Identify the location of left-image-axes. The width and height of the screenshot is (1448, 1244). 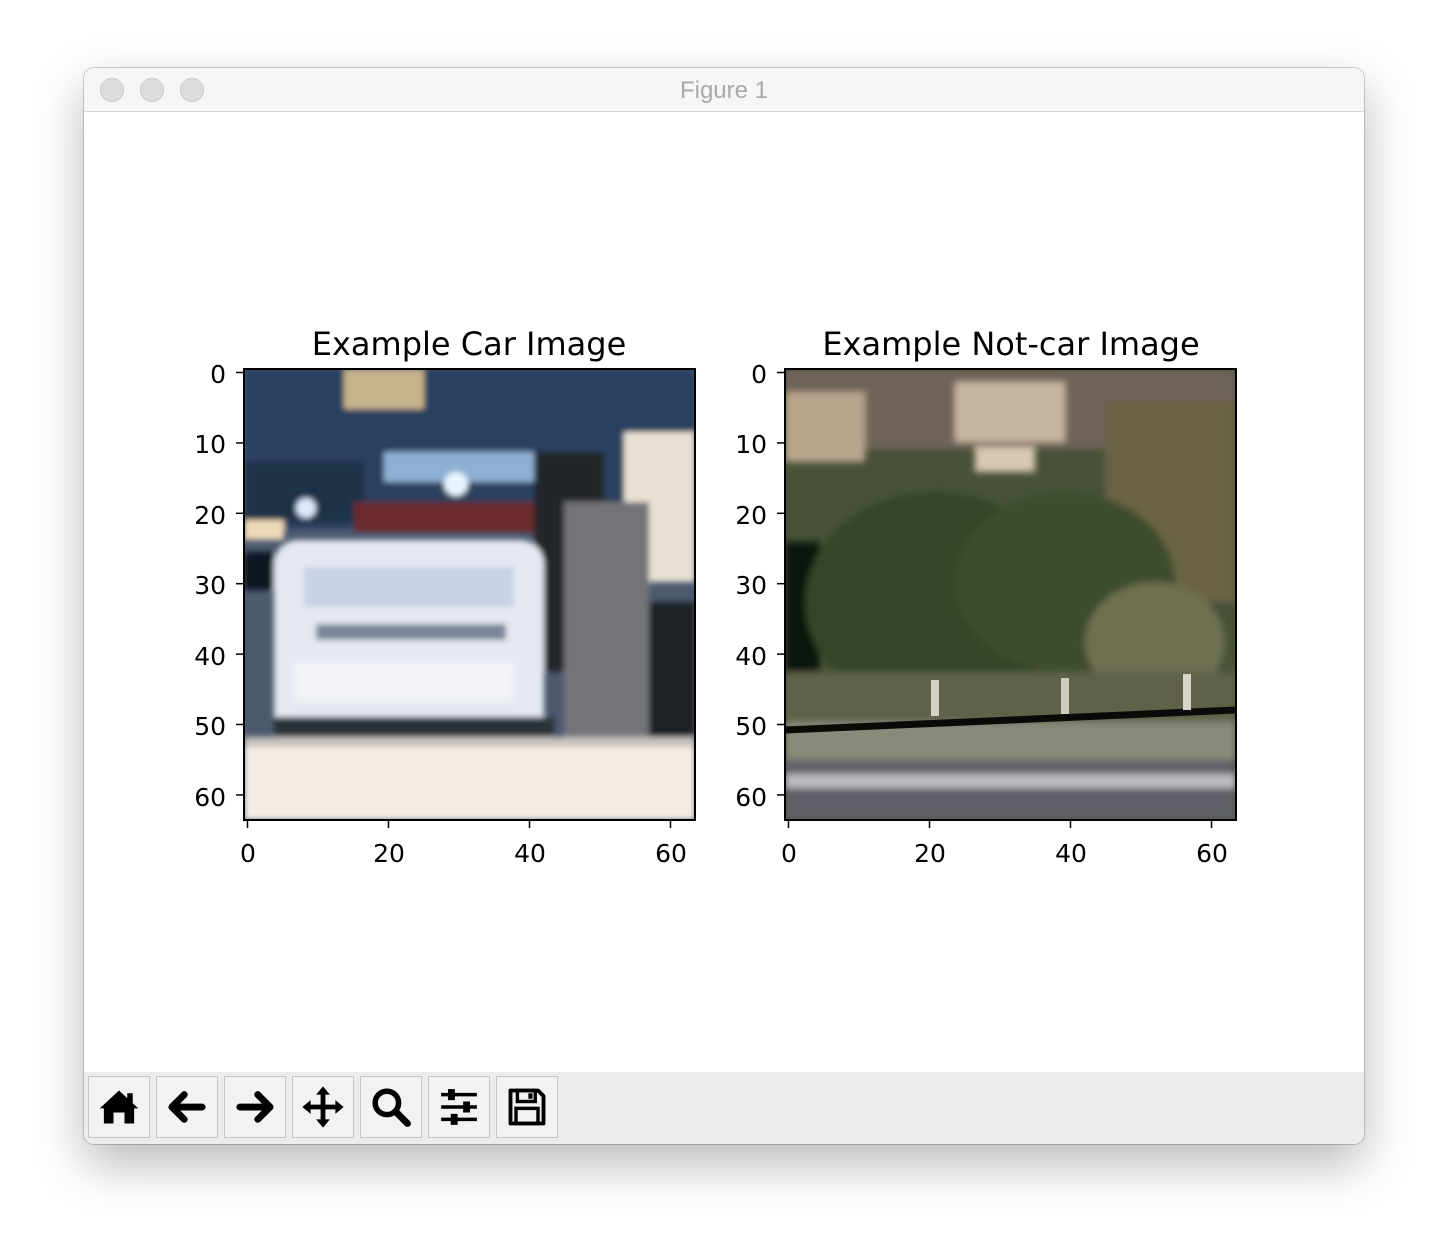
(469, 597).